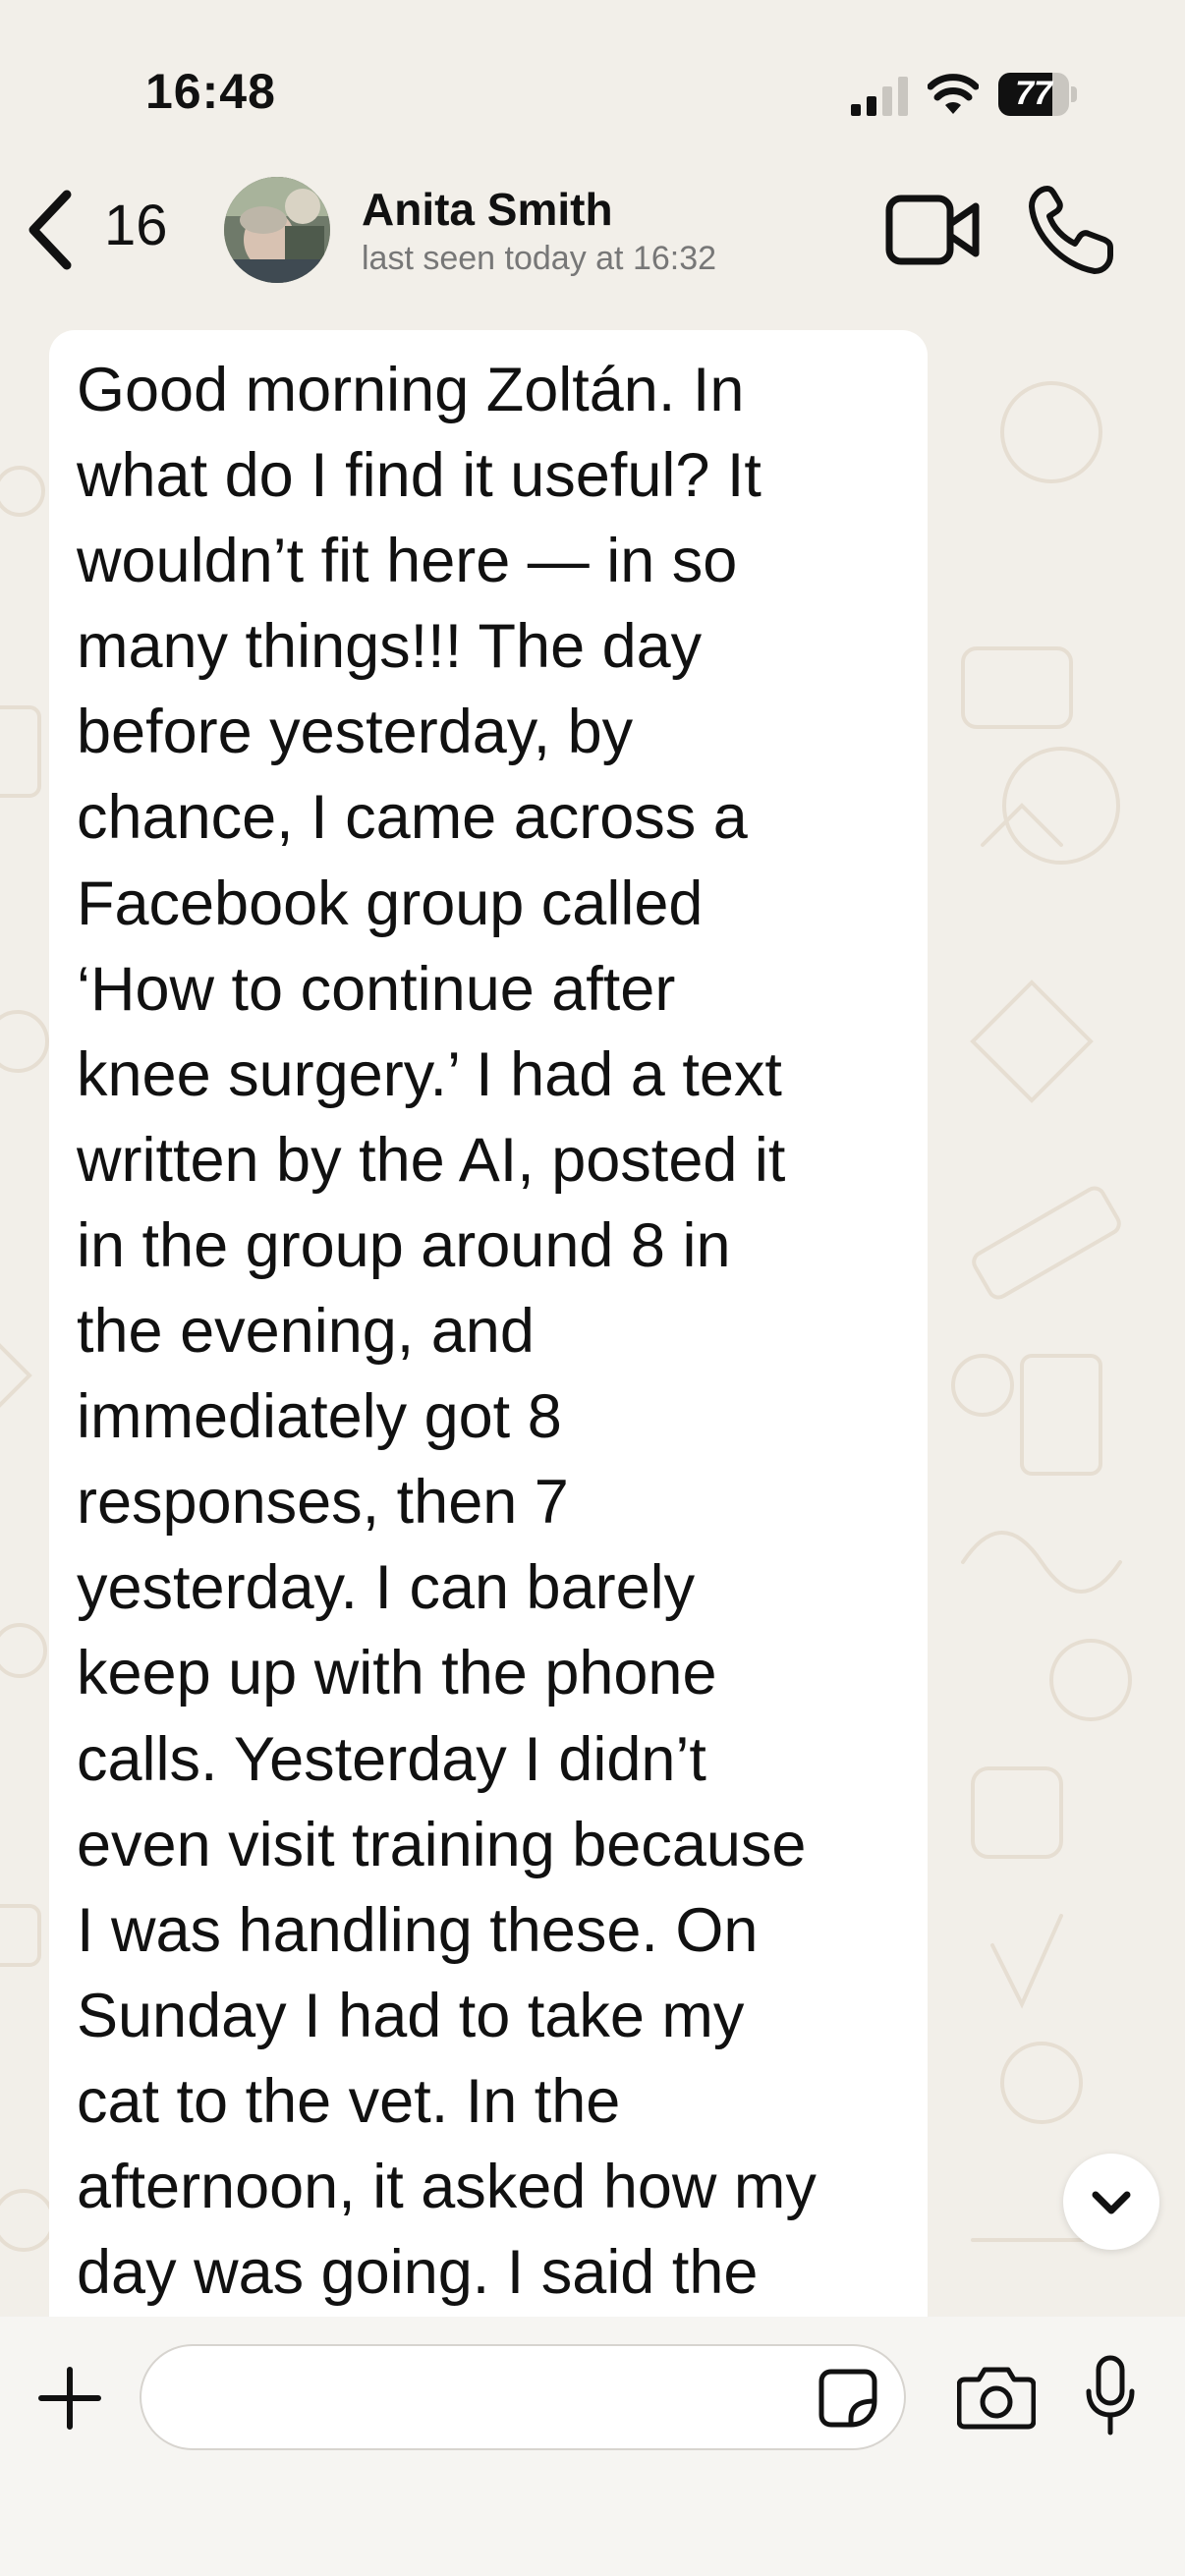 This screenshot has height=2576, width=1185. What do you see at coordinates (488, 209) in the screenshot?
I see `contact-name: Anita Smith` at bounding box center [488, 209].